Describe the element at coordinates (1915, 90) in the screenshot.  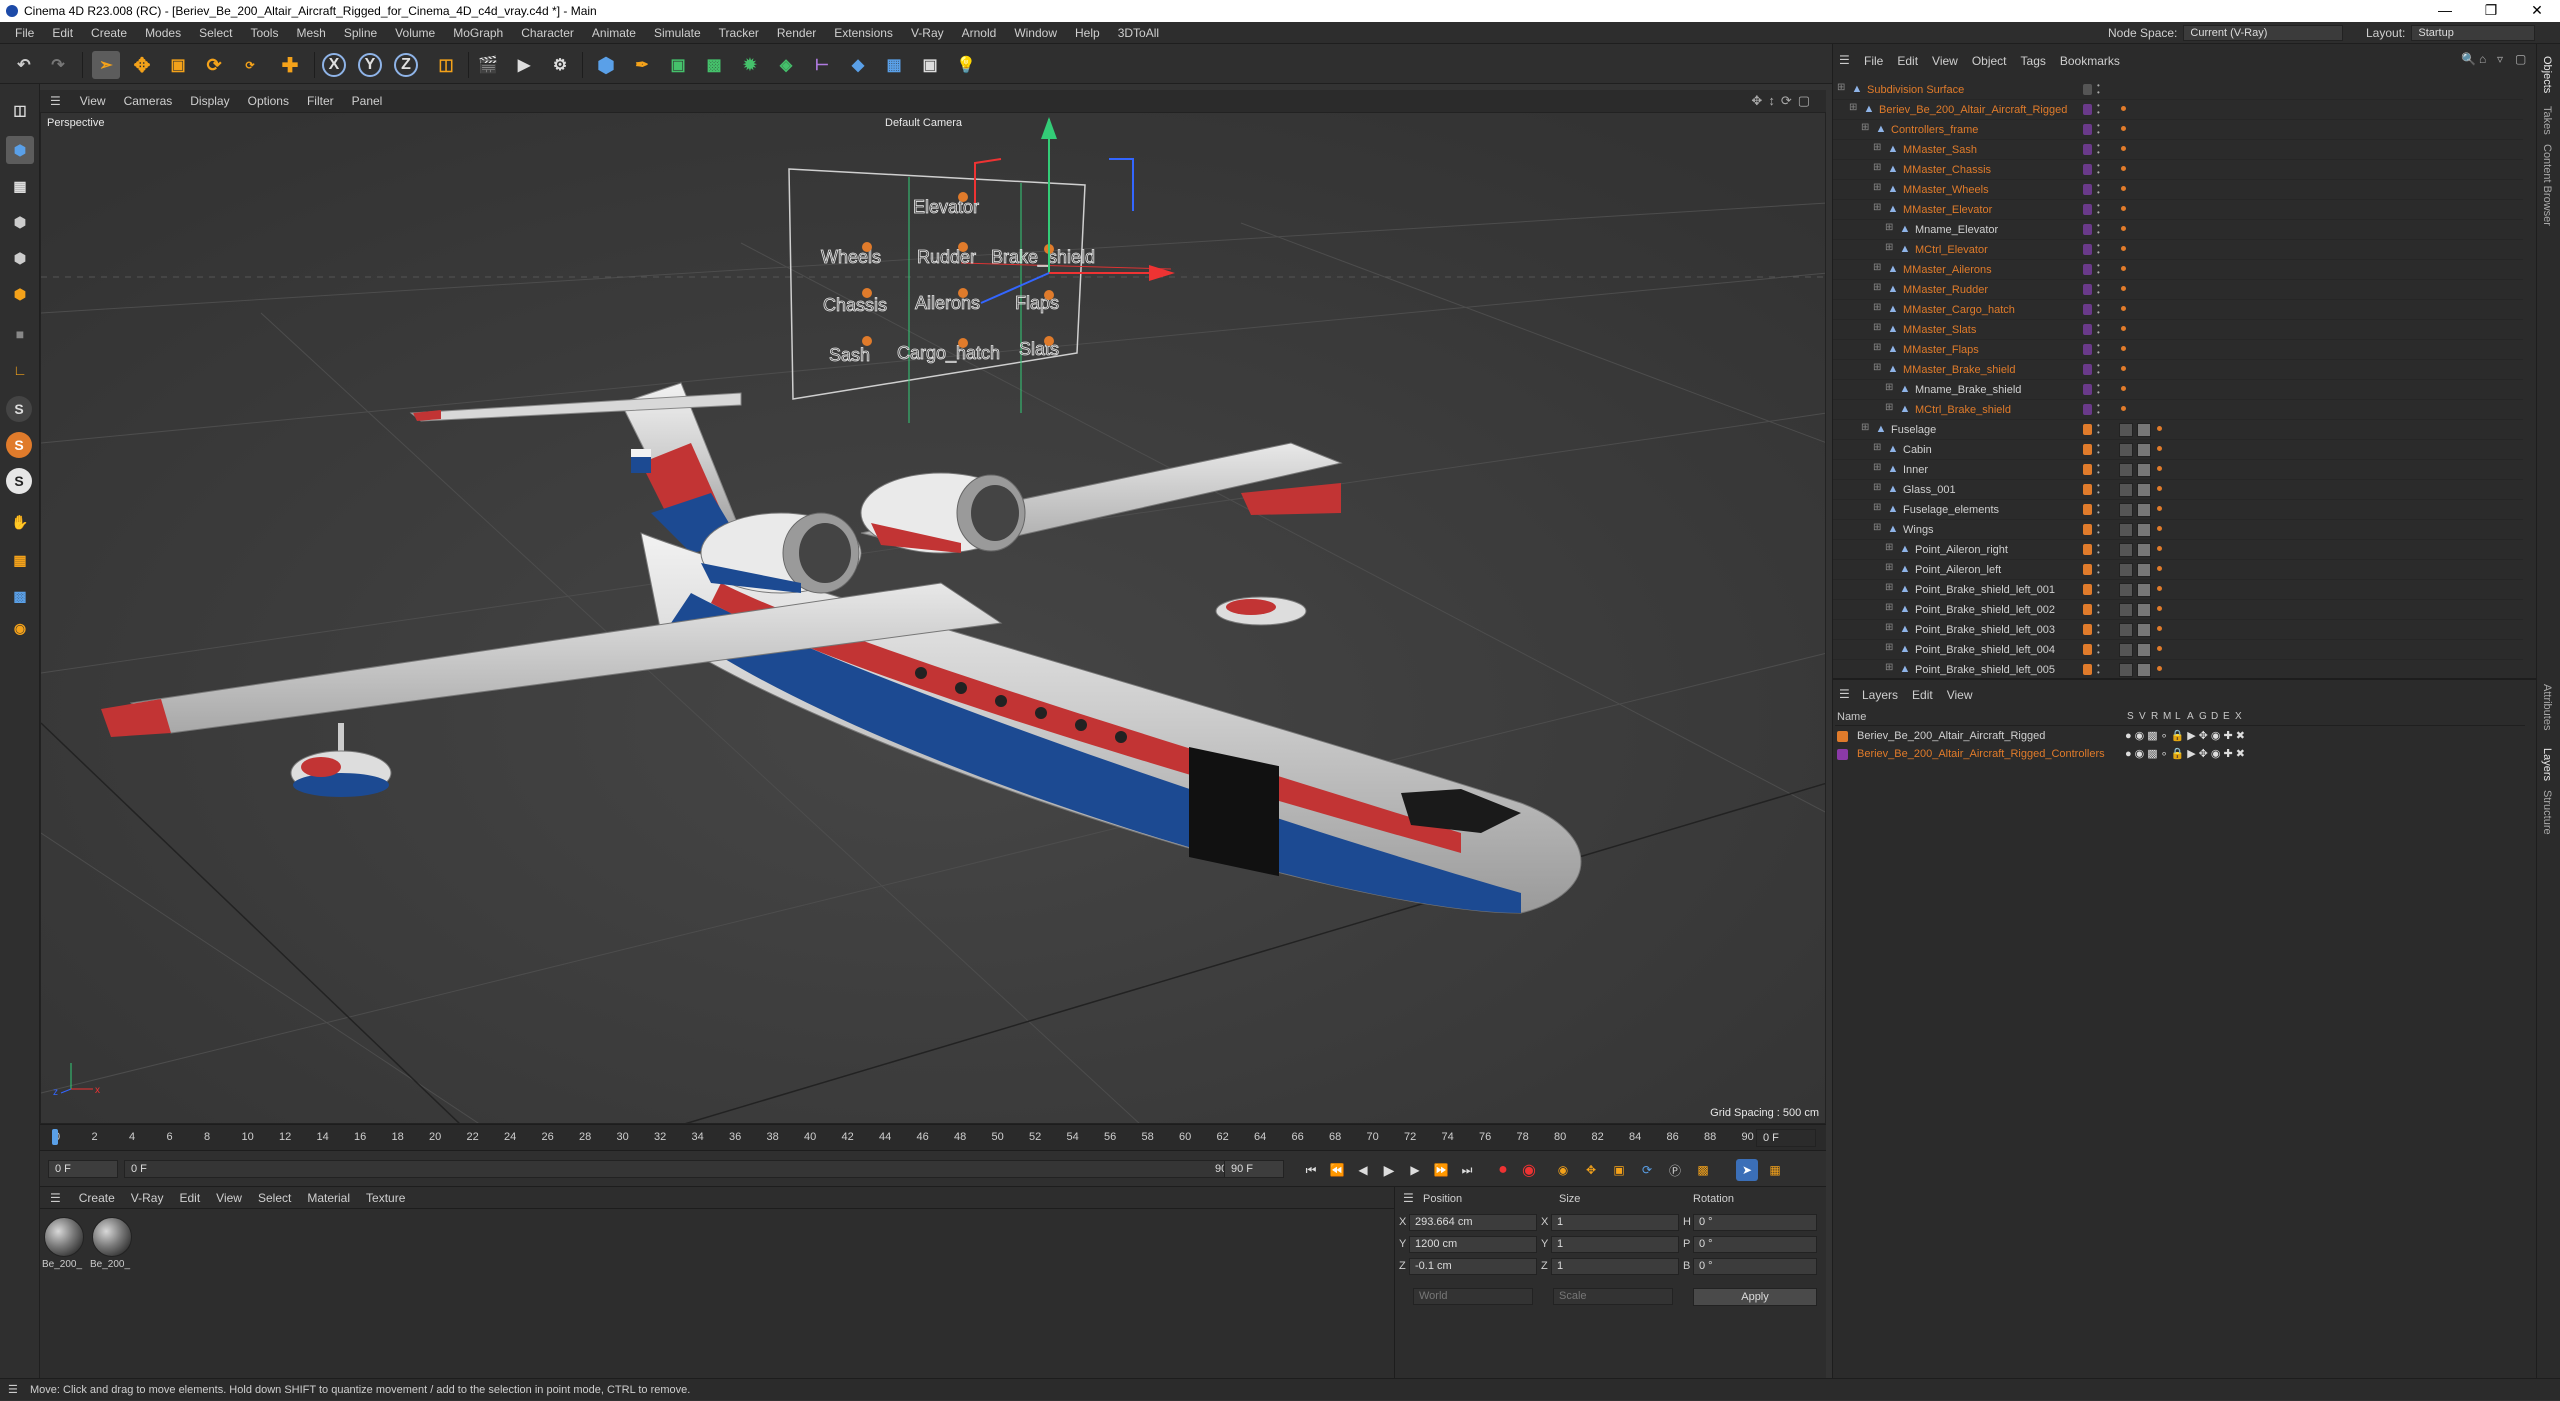
I see `object-name: Subdivision Surface` at that location.